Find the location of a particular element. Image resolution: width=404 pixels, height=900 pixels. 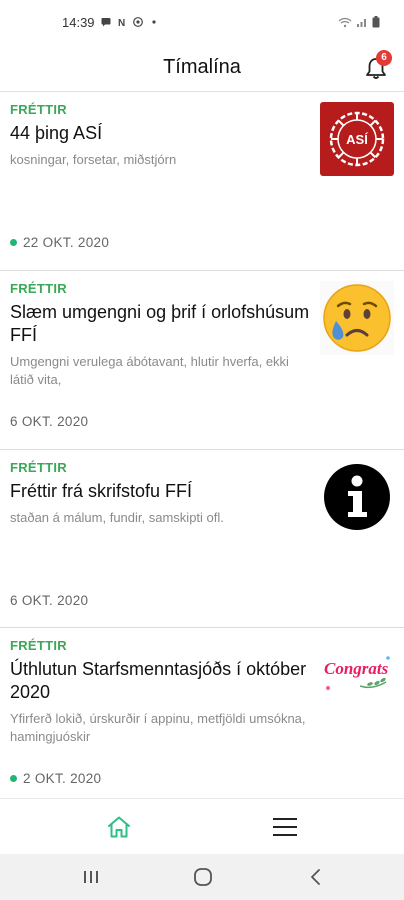

notification-badge: 6 is located at coordinates (384, 58).